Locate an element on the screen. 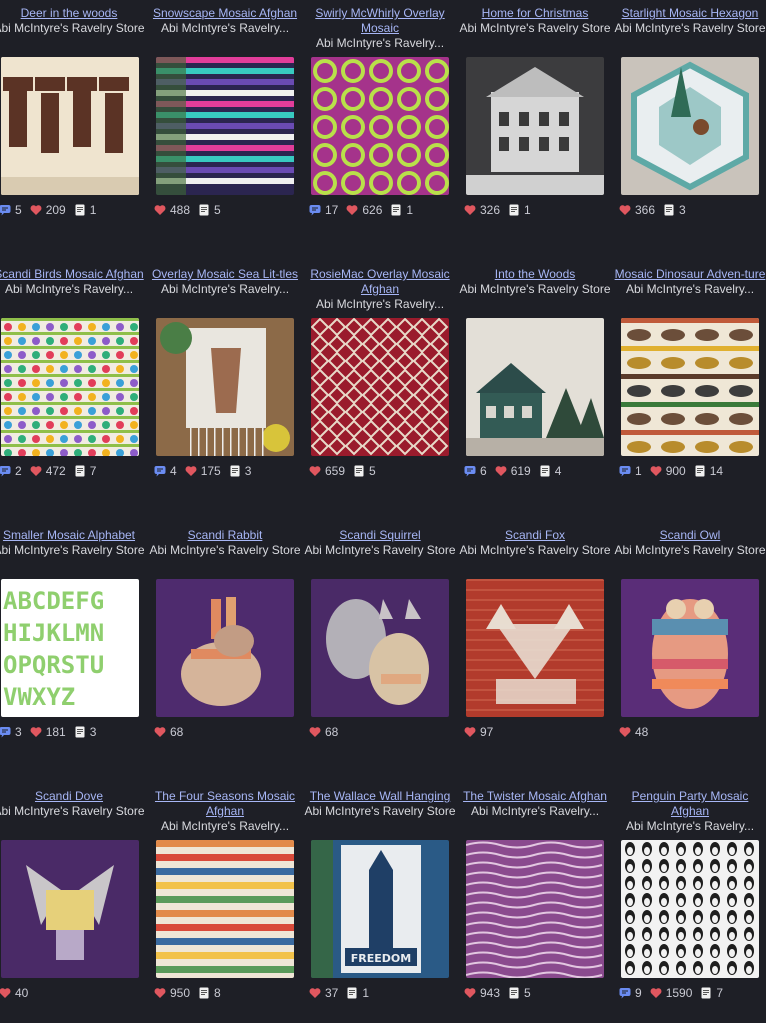 Image resolution: width=766 pixels, height=1023 pixels. pattern-title-link: Smaller Mosaic Alphabet is located at coordinates (73, 535).